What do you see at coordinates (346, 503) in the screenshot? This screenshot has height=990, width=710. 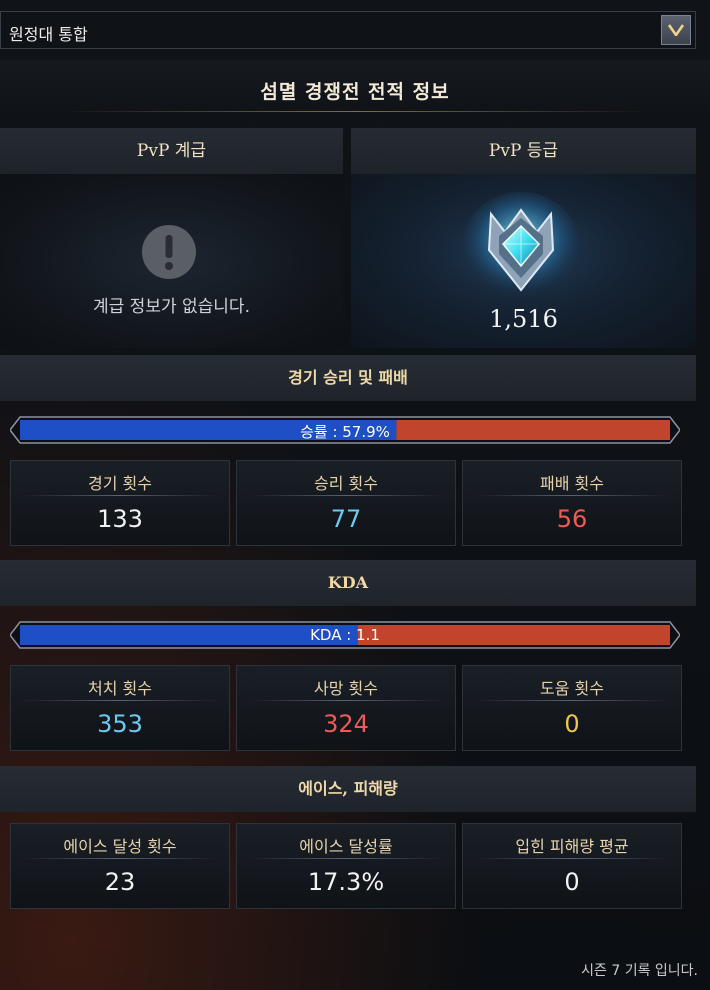 I see `stat-box-wins: 승리 횟수 77` at bounding box center [346, 503].